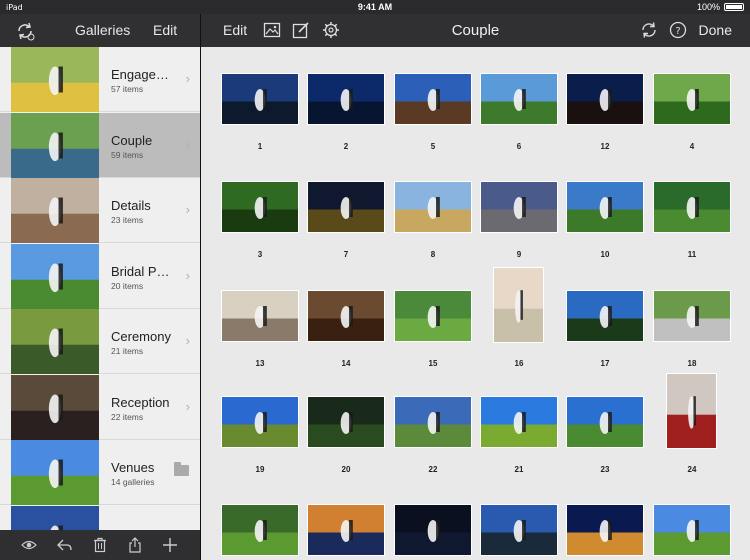 The width and height of the screenshot is (750, 560). I want to click on photo-number: 14, so click(346, 363).